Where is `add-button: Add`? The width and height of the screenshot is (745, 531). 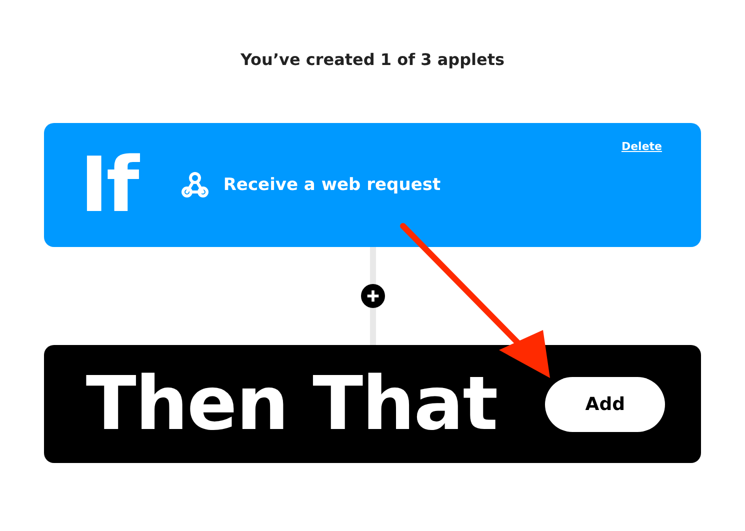
add-button: Add is located at coordinates (605, 404).